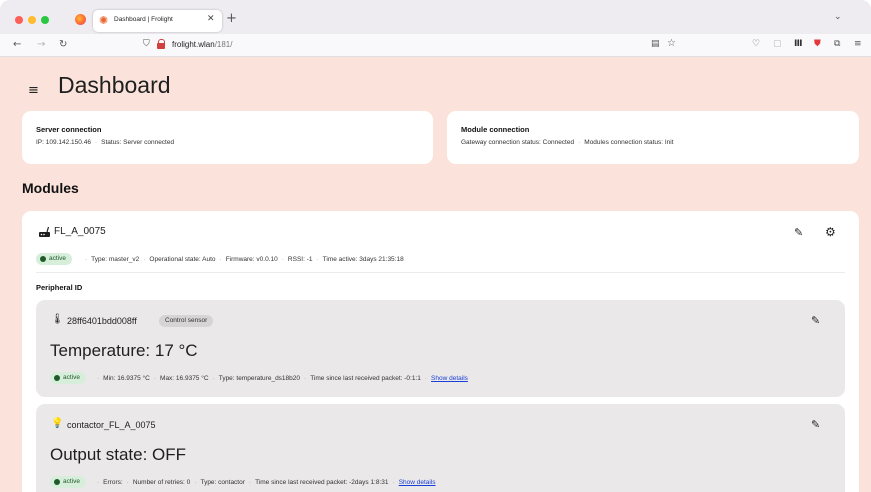 The height and width of the screenshot is (492, 871). Describe the element at coordinates (671, 43) in the screenshot. I see `bookmark-star-icon: ☆` at that location.